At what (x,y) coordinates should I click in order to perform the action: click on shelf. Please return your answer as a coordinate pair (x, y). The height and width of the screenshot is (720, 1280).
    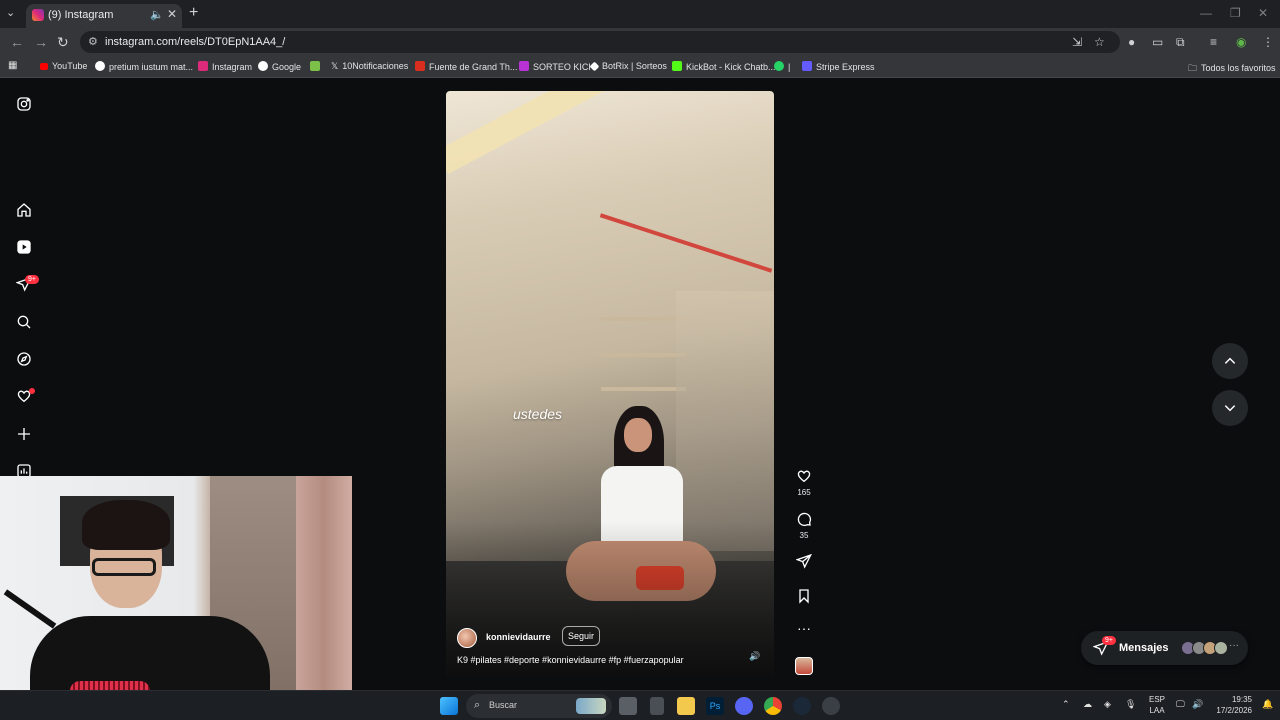
    Looking at the image, I should click on (643, 389).